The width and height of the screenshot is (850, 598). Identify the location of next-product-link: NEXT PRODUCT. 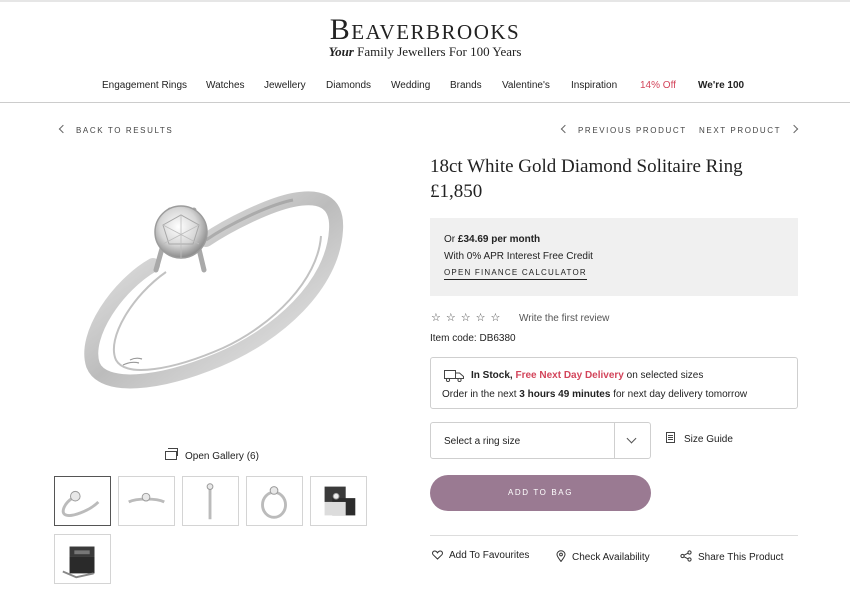
(749, 129).